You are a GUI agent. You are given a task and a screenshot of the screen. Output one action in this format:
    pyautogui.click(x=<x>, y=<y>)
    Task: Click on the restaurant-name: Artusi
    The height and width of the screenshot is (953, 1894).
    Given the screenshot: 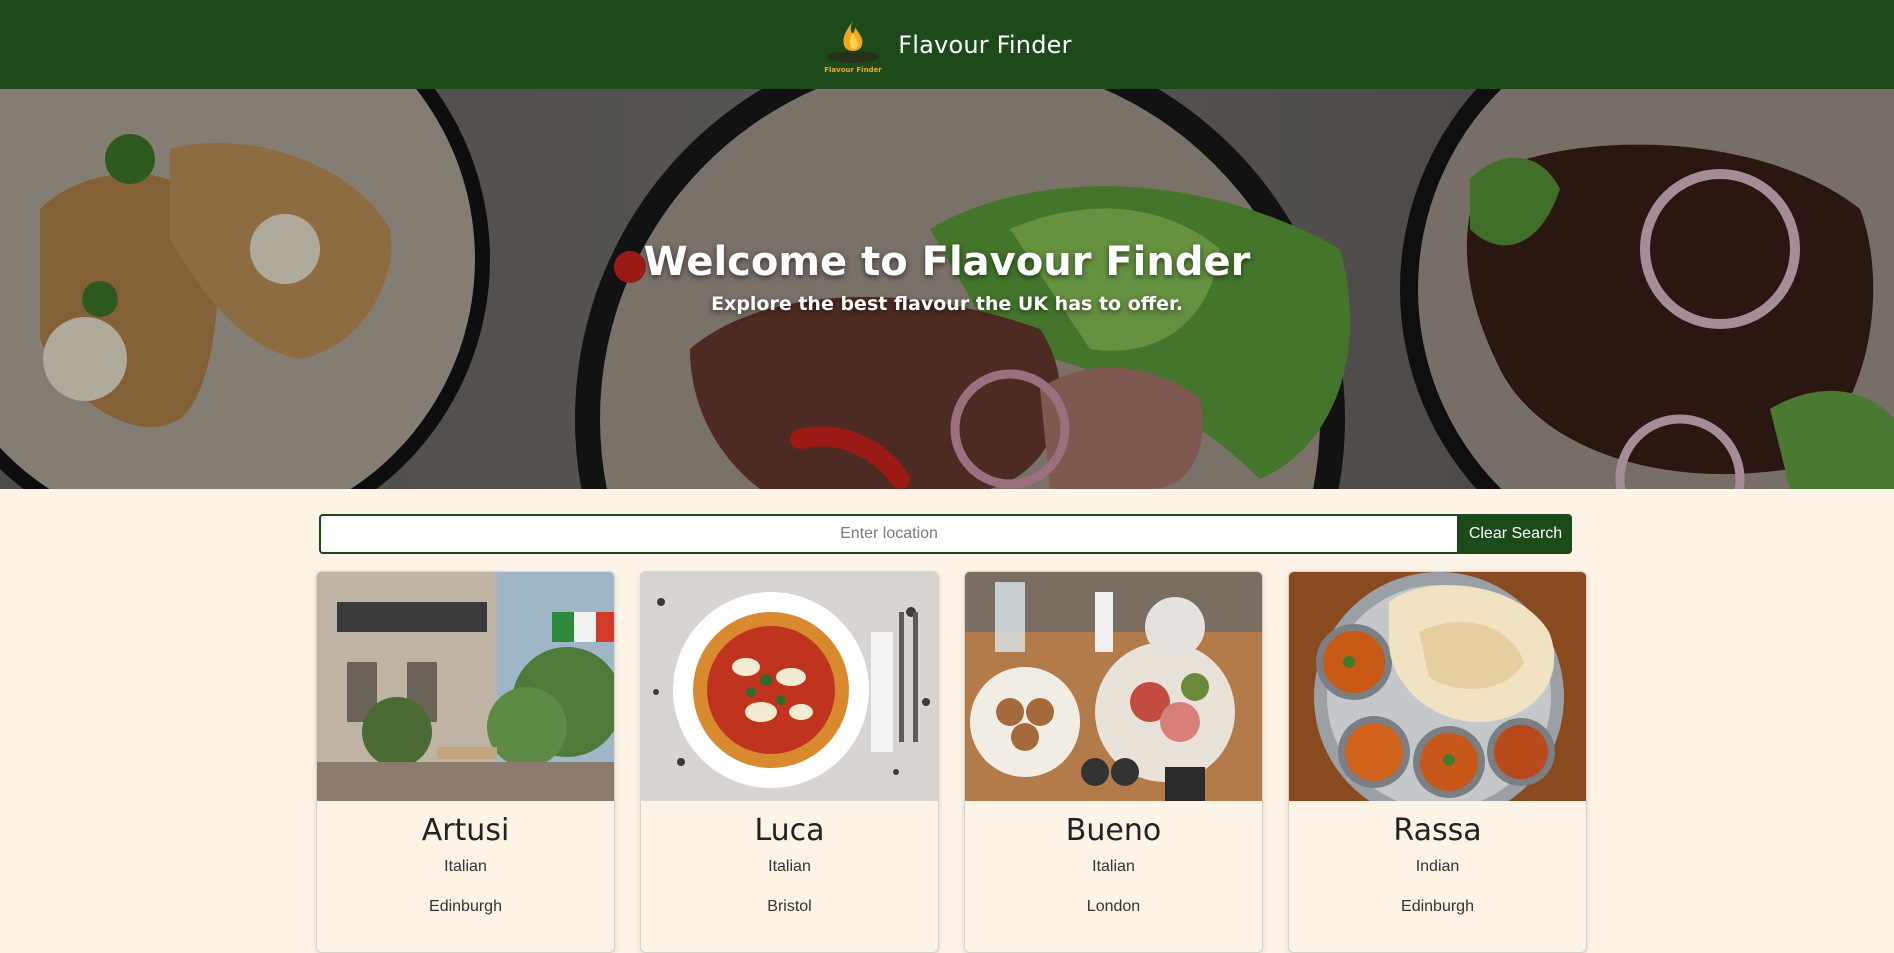 What is the action you would take?
    pyautogui.click(x=465, y=830)
    